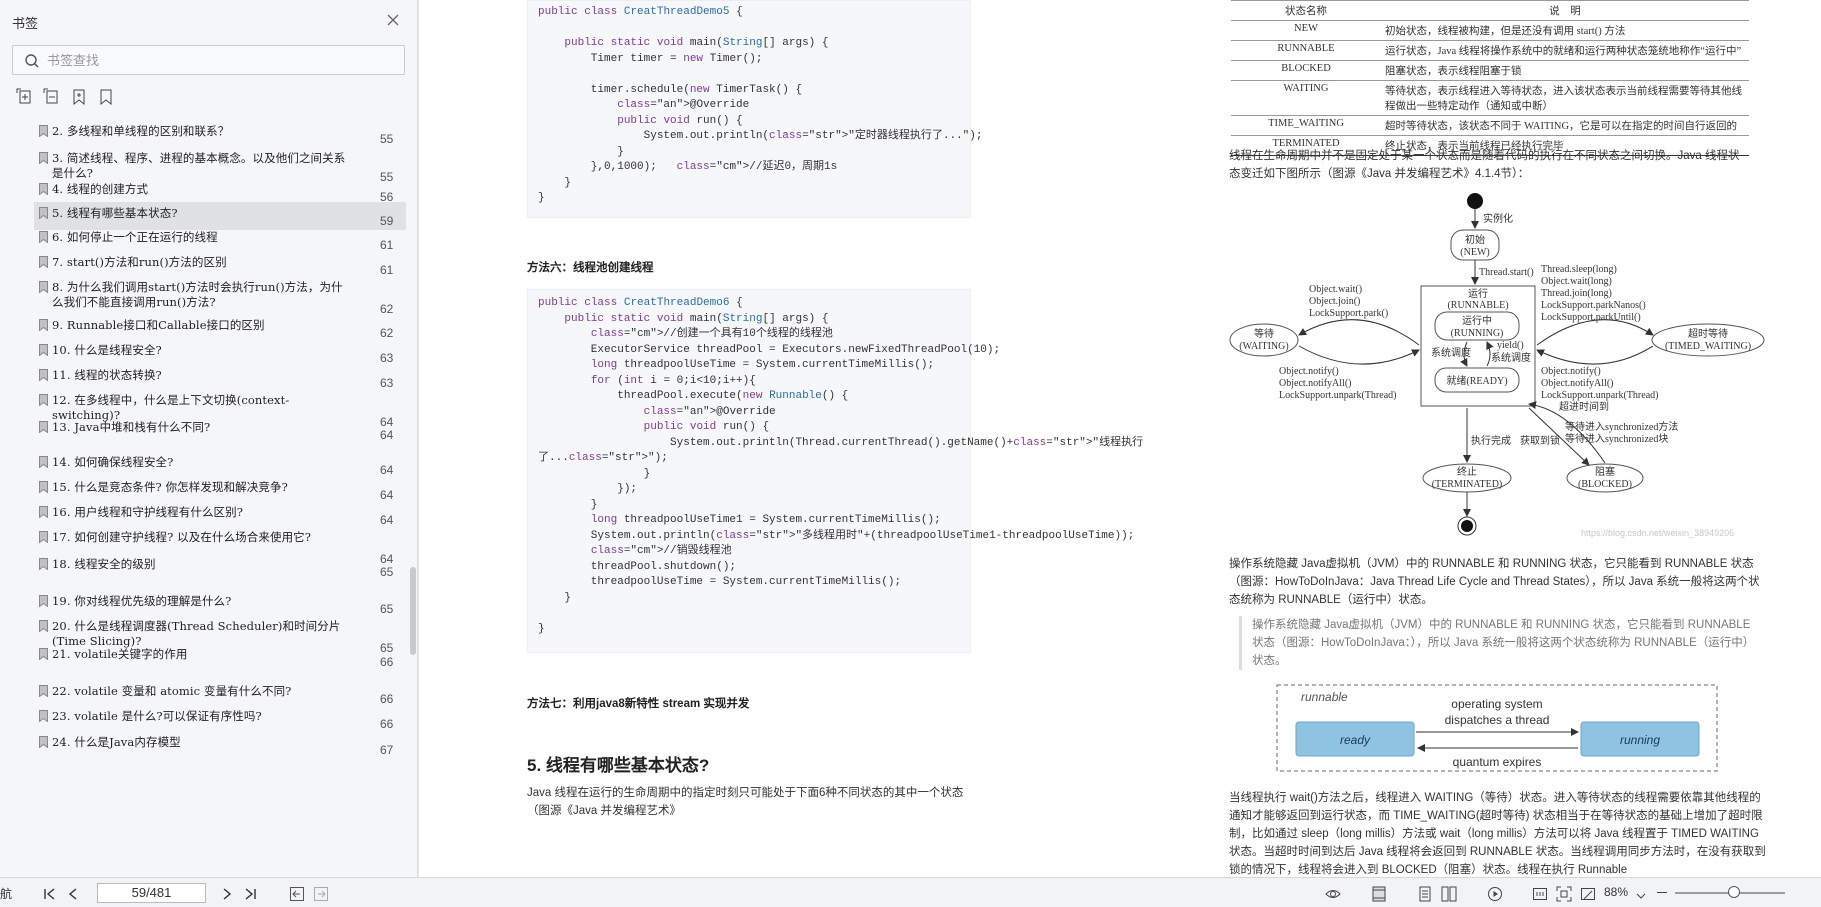 The width and height of the screenshot is (1821, 907). I want to click on label-instantiate: 实例化, so click(1498, 218).